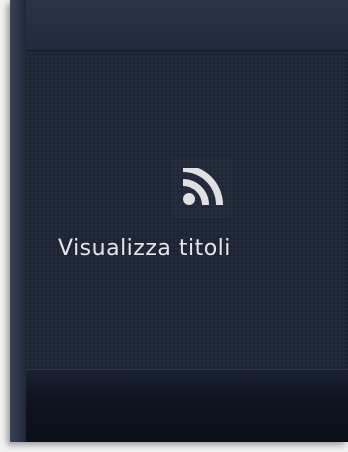 The width and height of the screenshot is (348, 452). What do you see at coordinates (203, 248) in the screenshot?
I see `view-headlines-label: Visualizza titoli` at bounding box center [203, 248].